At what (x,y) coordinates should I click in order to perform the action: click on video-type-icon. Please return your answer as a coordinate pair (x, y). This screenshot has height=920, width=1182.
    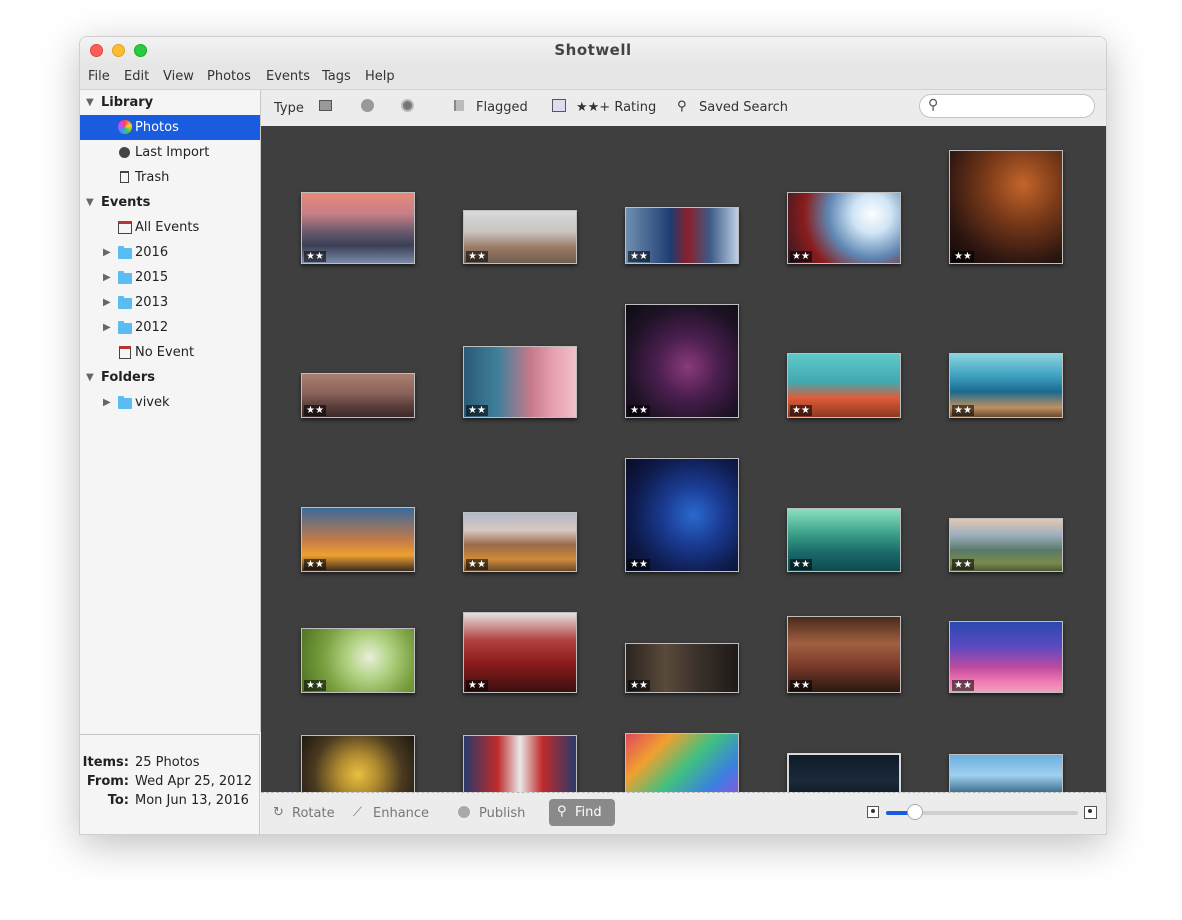
    Looking at the image, I should click on (367, 105).